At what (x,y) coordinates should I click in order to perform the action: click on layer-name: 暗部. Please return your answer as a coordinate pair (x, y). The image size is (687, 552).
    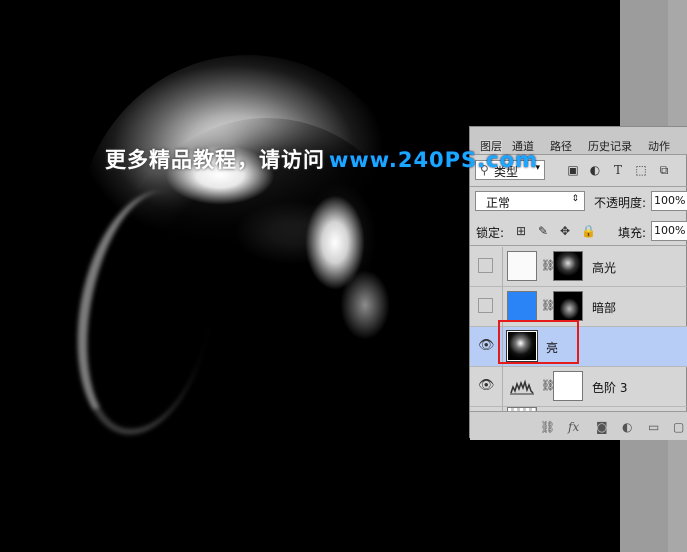
    Looking at the image, I should click on (604, 307).